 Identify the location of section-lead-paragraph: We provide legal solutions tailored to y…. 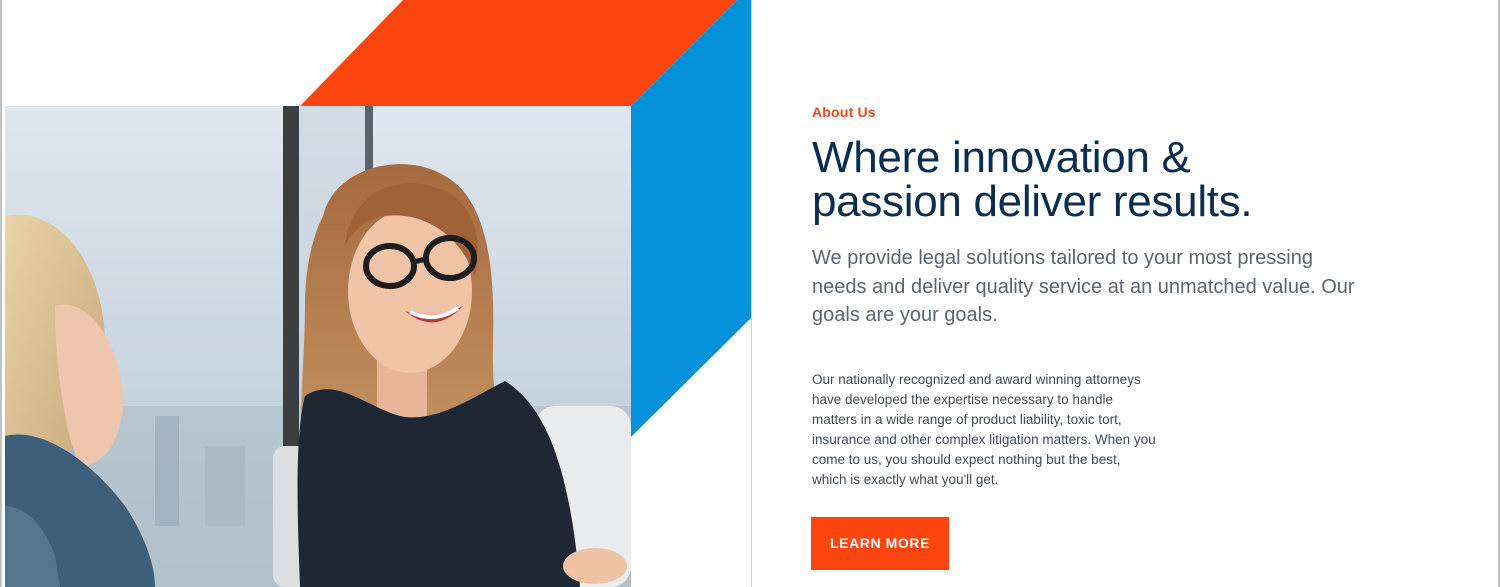
(1083, 286).